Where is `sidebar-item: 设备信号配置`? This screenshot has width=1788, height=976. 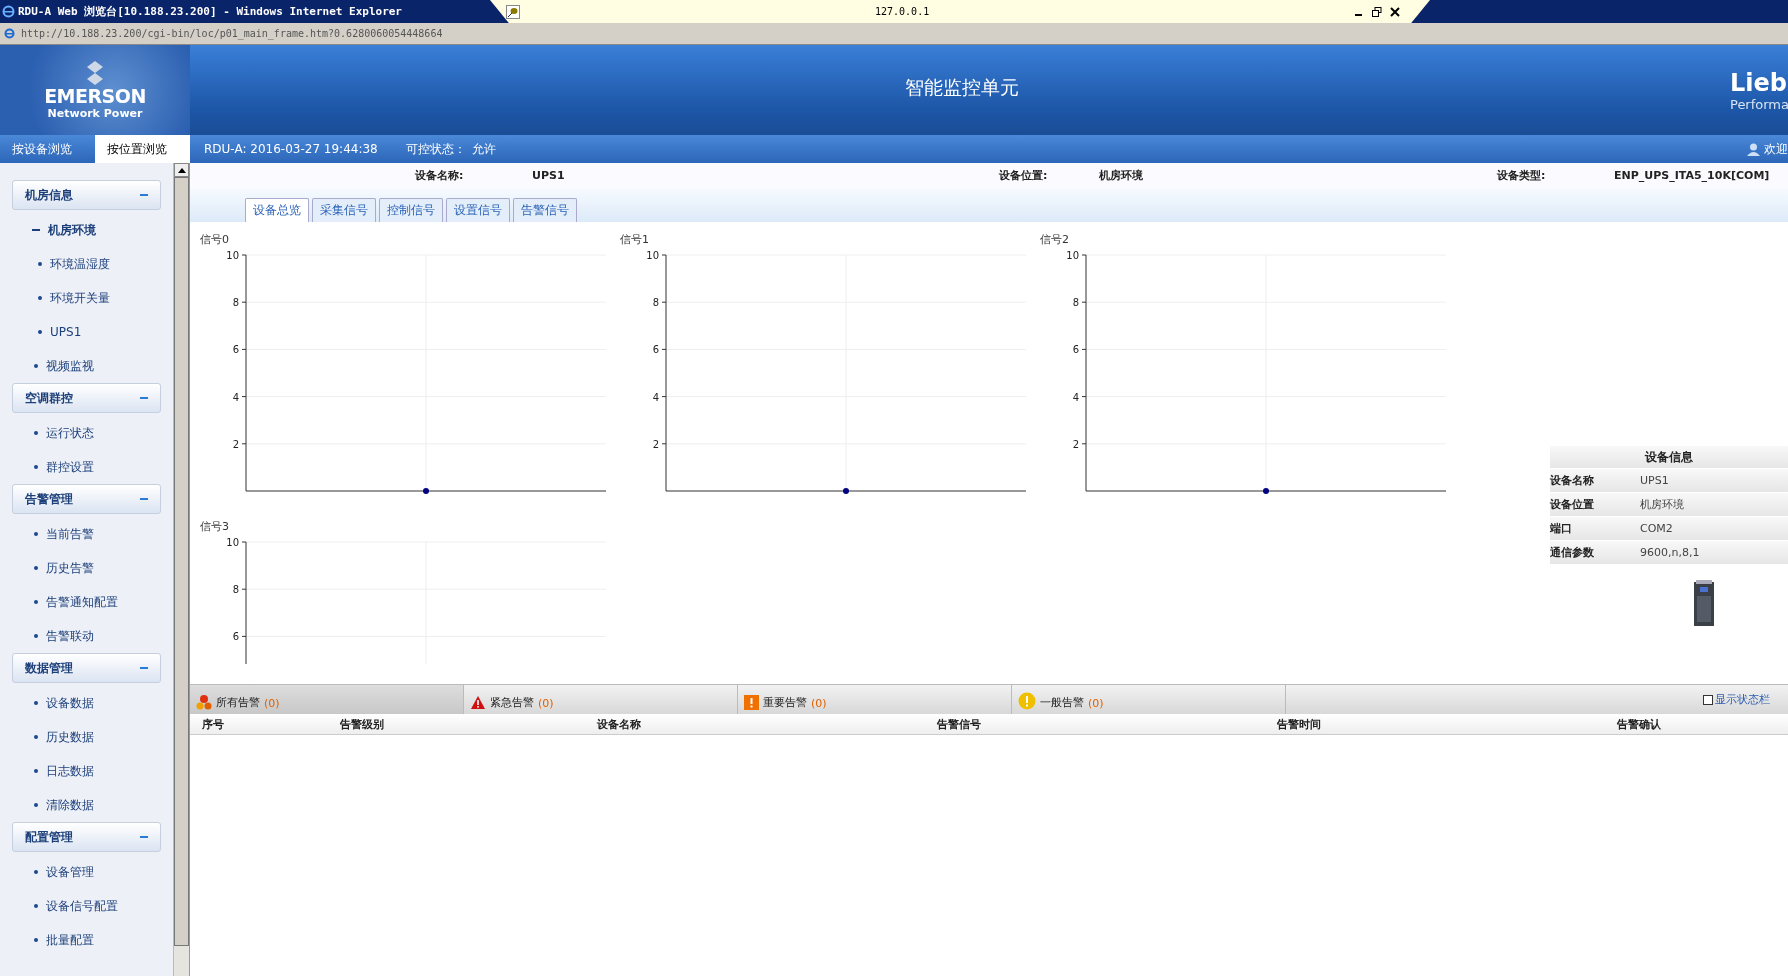
sidebar-item: 设备信号配置 is located at coordinates (86, 906).